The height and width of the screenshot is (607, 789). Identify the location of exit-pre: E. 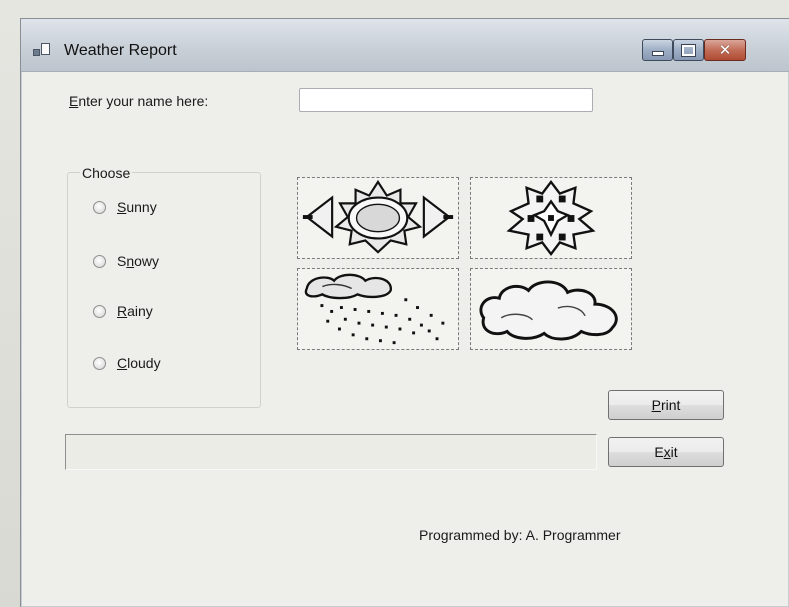
(659, 452).